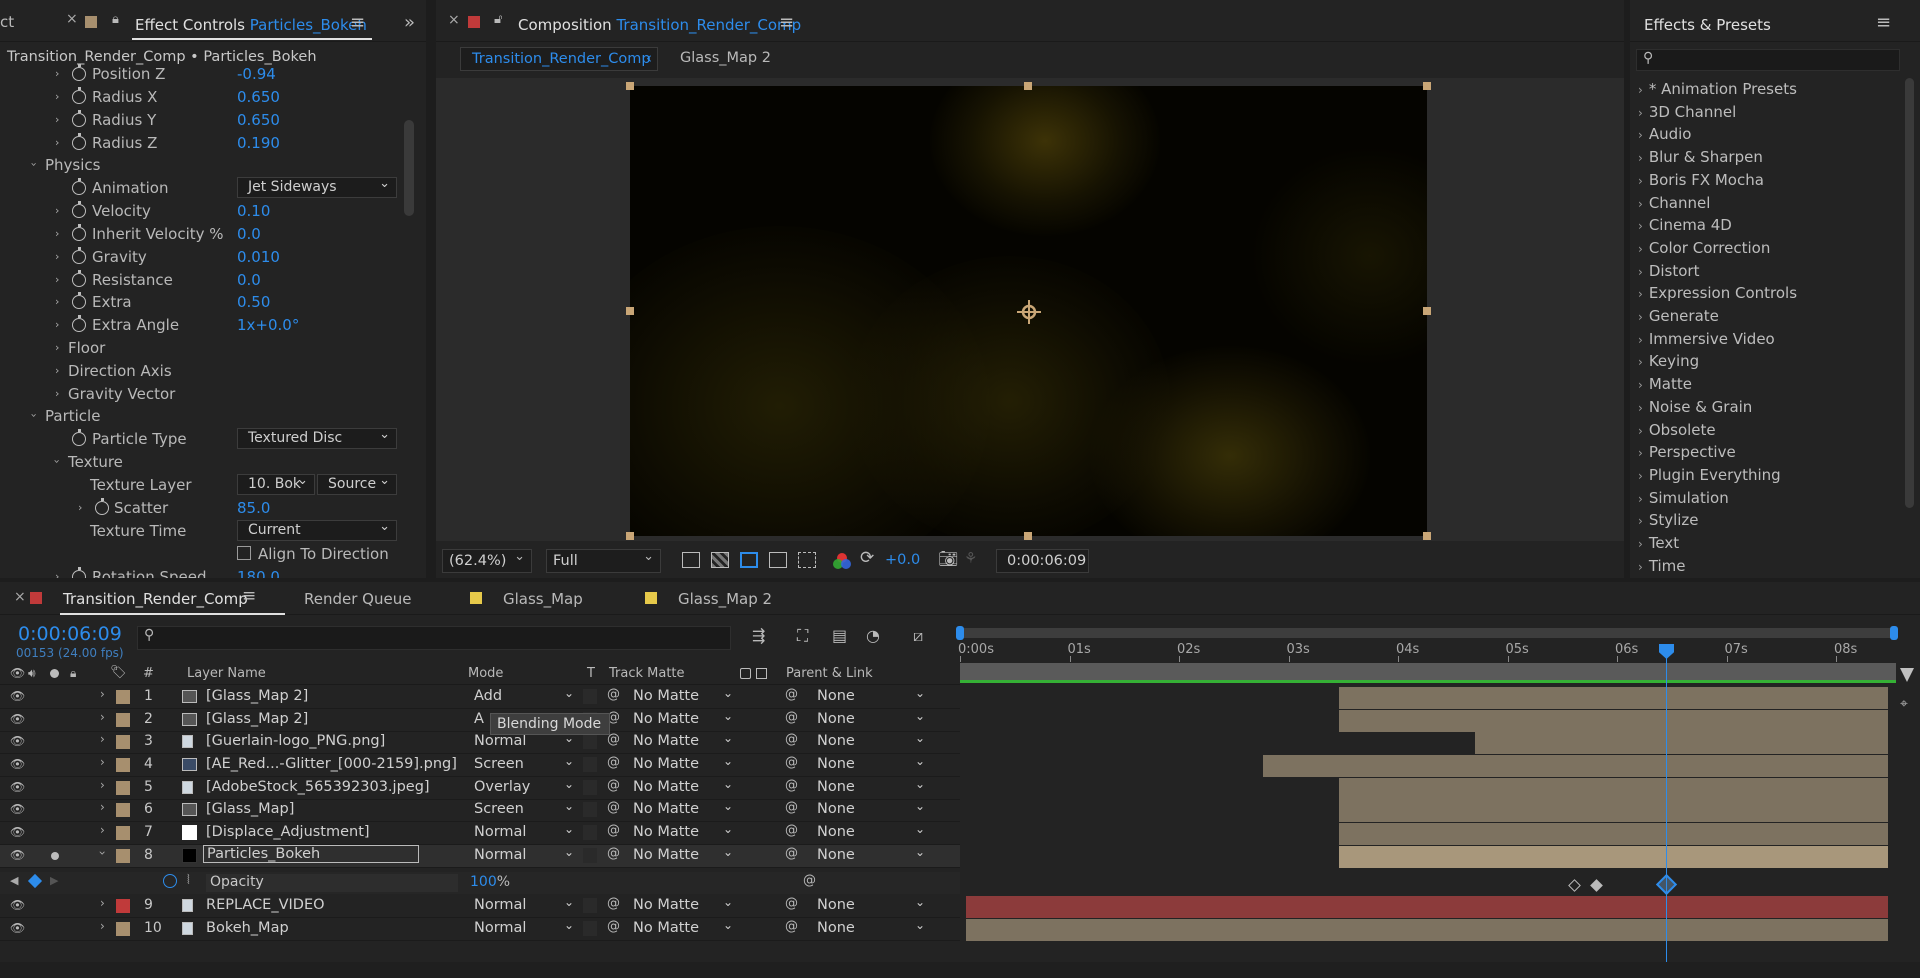  I want to click on group-direction-axis: › Direction Axis, so click(202, 370).